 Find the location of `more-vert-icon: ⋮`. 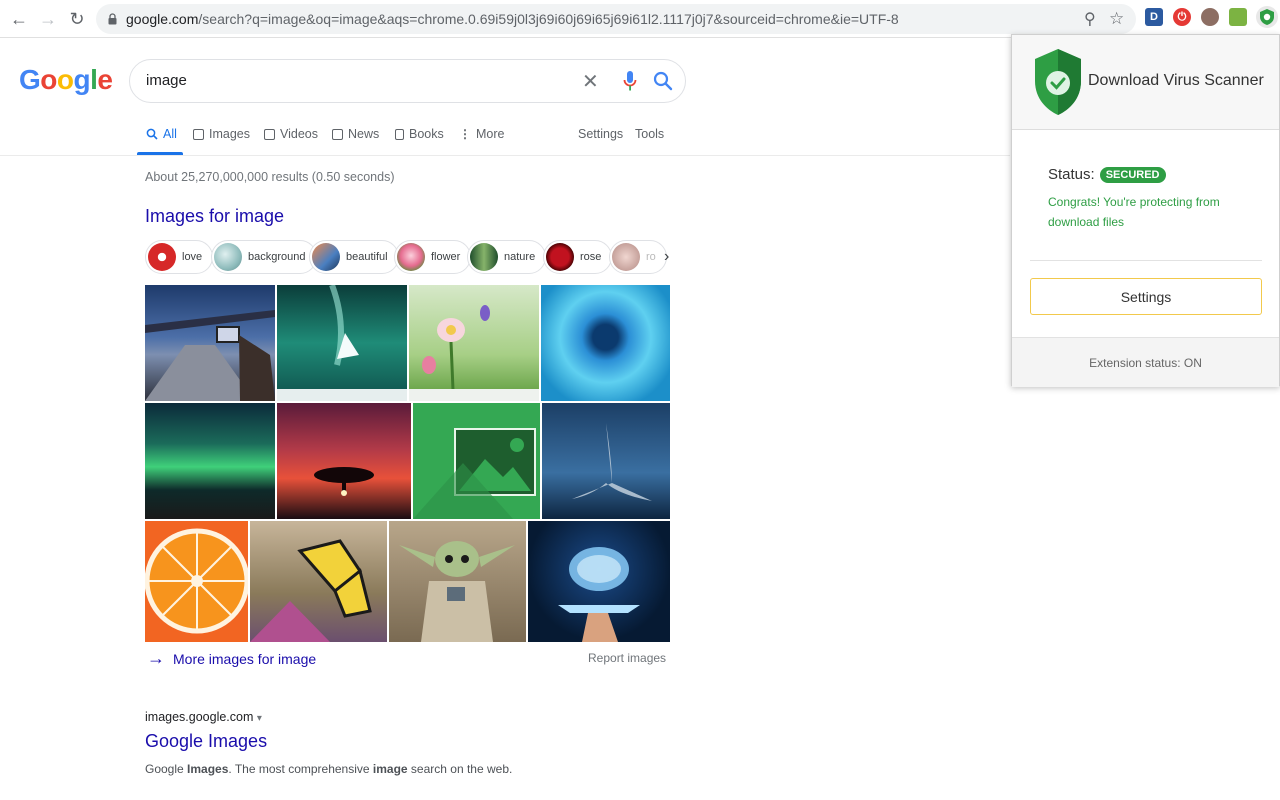

more-vert-icon: ⋮ is located at coordinates (465, 134).